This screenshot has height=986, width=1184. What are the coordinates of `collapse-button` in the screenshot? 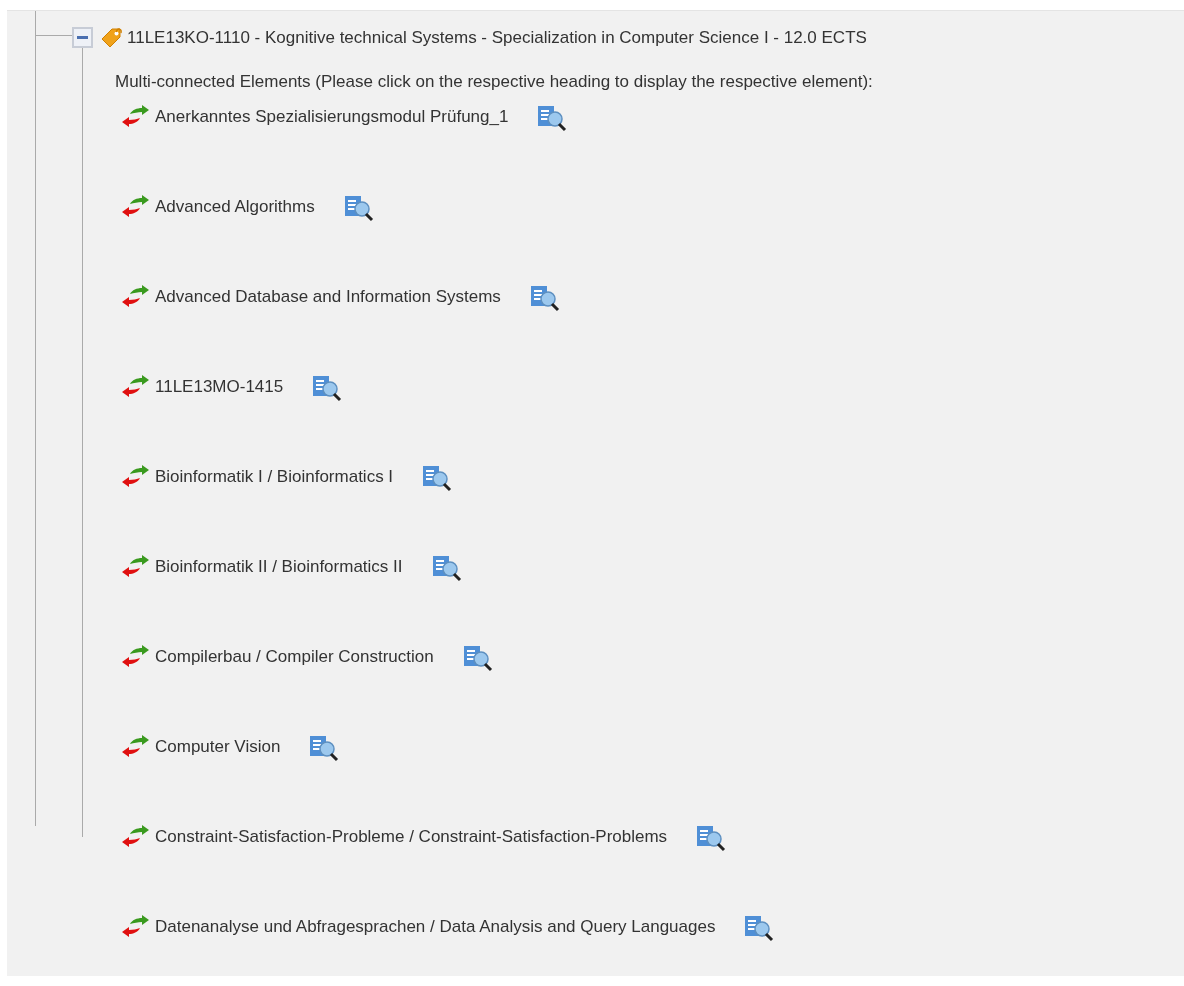 It's located at (82, 38).